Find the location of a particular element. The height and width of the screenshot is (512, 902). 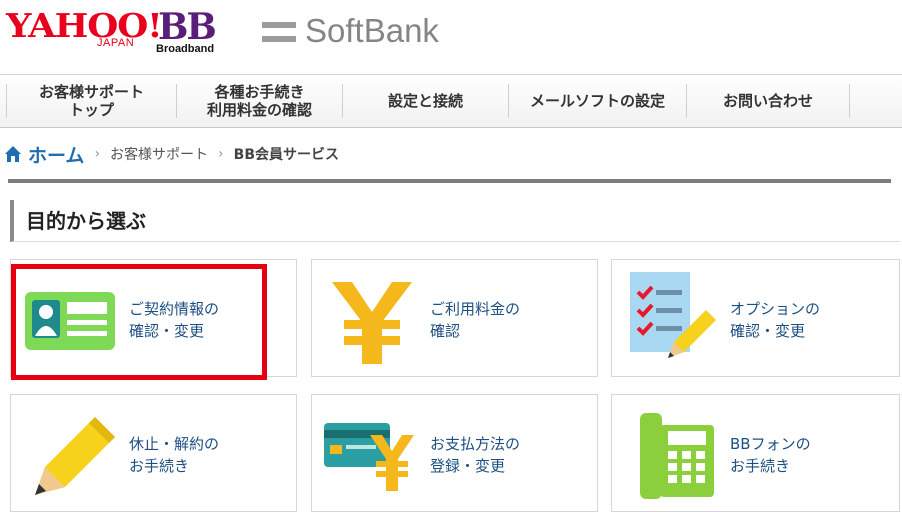

card-yen-icon is located at coordinates (369, 457).